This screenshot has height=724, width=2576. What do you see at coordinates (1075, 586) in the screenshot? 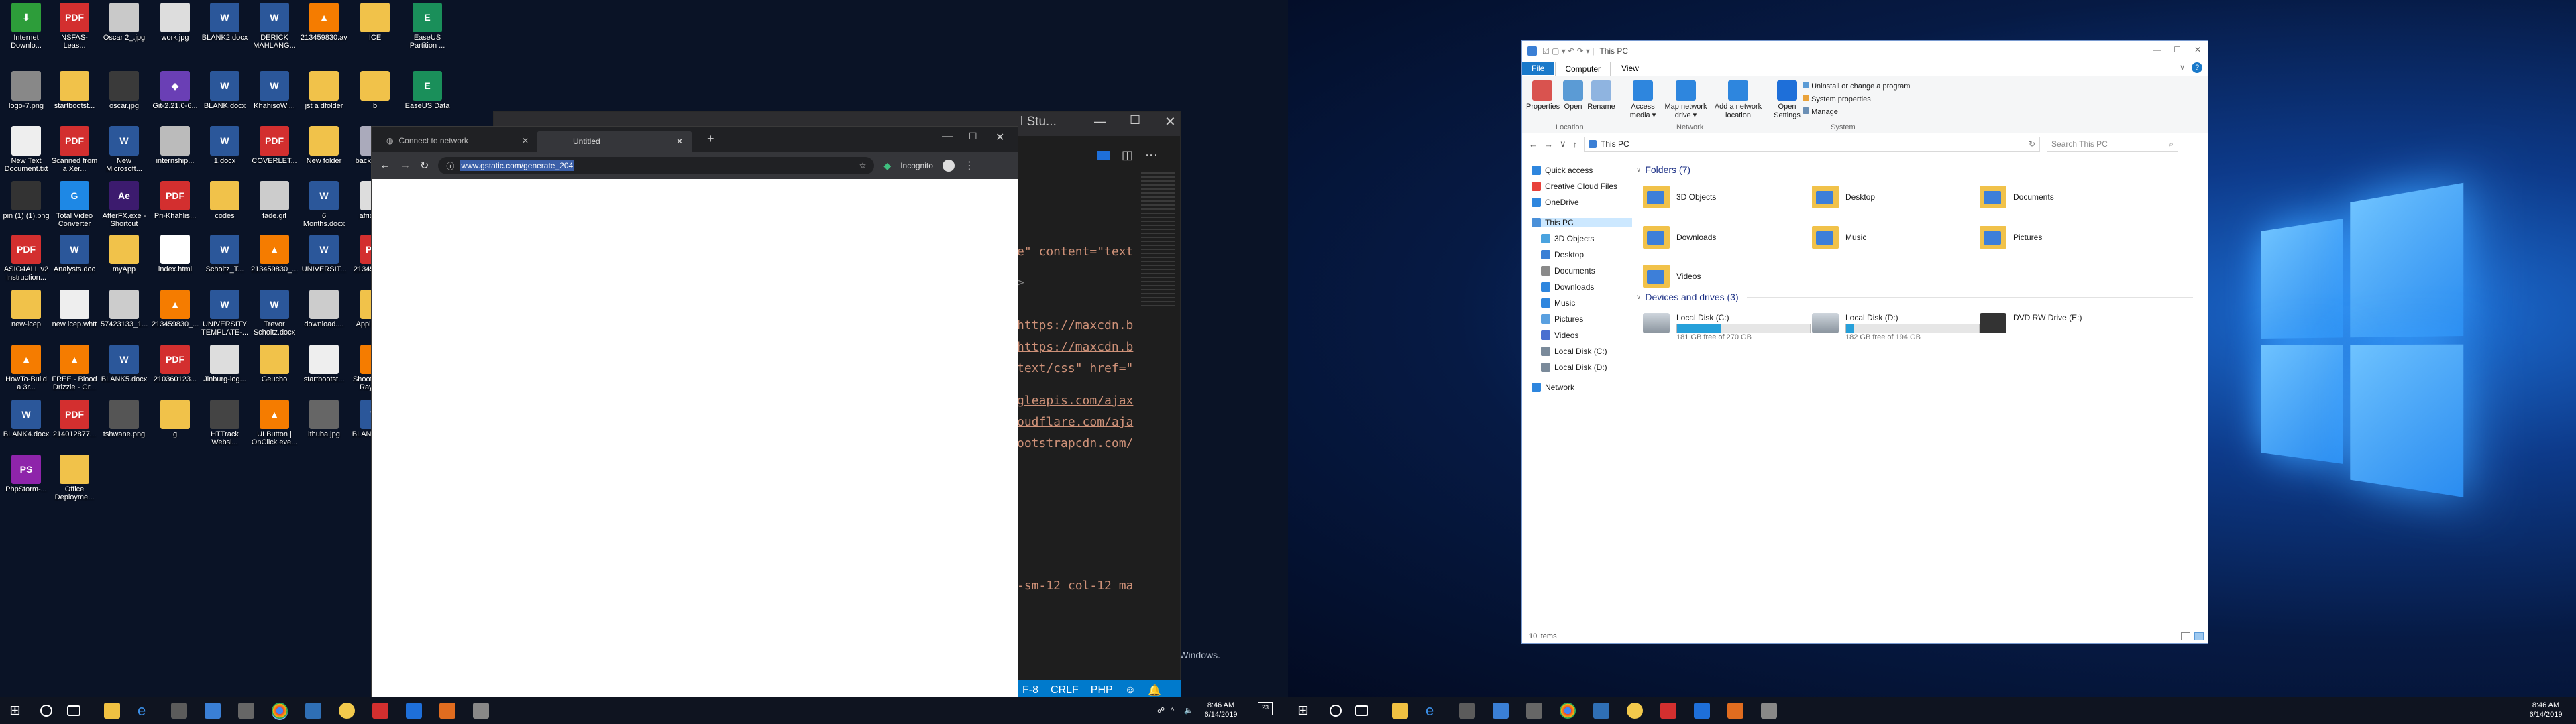
I see `code-line: -sm-12 col-12 ma` at bounding box center [1075, 586].